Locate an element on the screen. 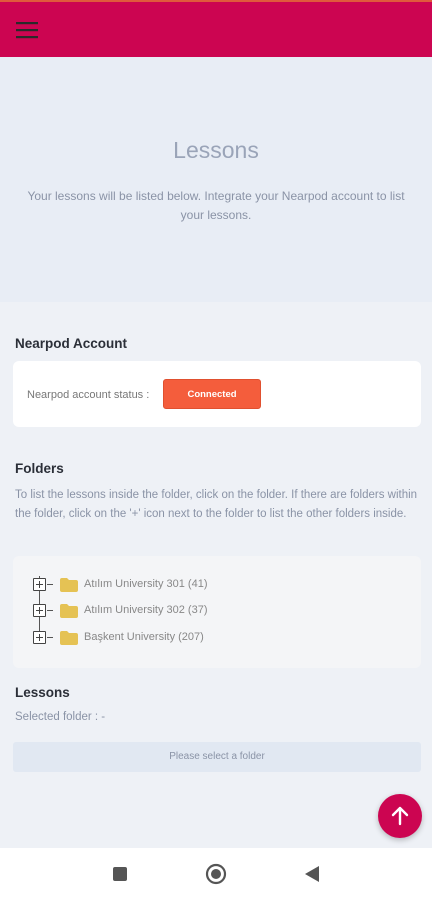 The image size is (432, 900). system-nav-bar is located at coordinates (216, 874).